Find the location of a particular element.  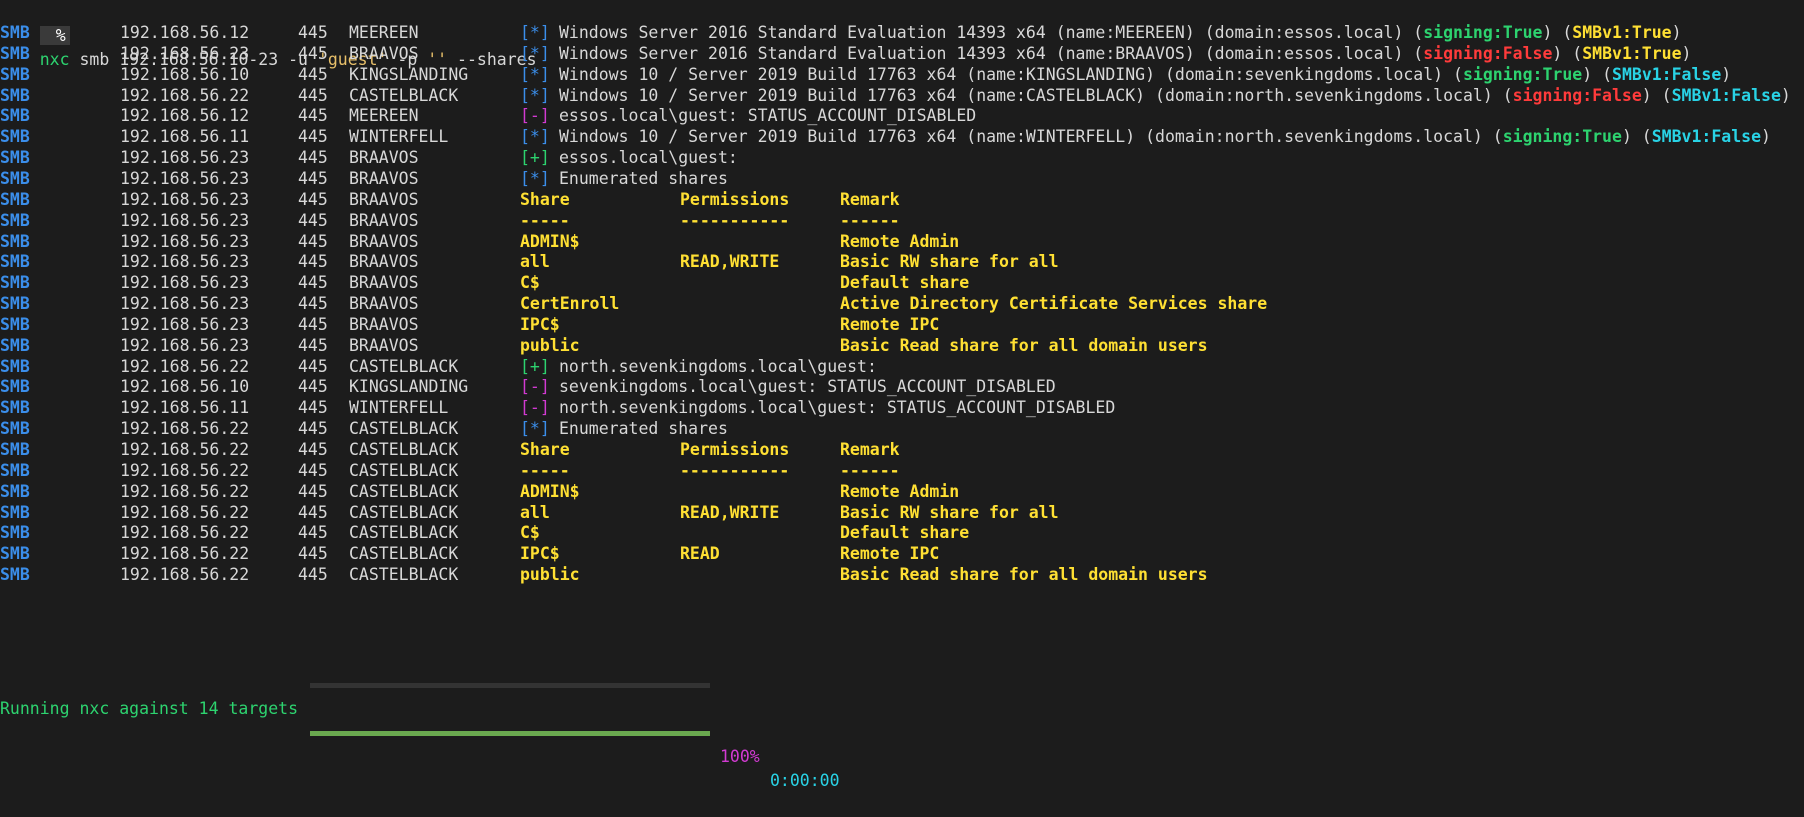

protocol-label: SMB is located at coordinates (15, 575).